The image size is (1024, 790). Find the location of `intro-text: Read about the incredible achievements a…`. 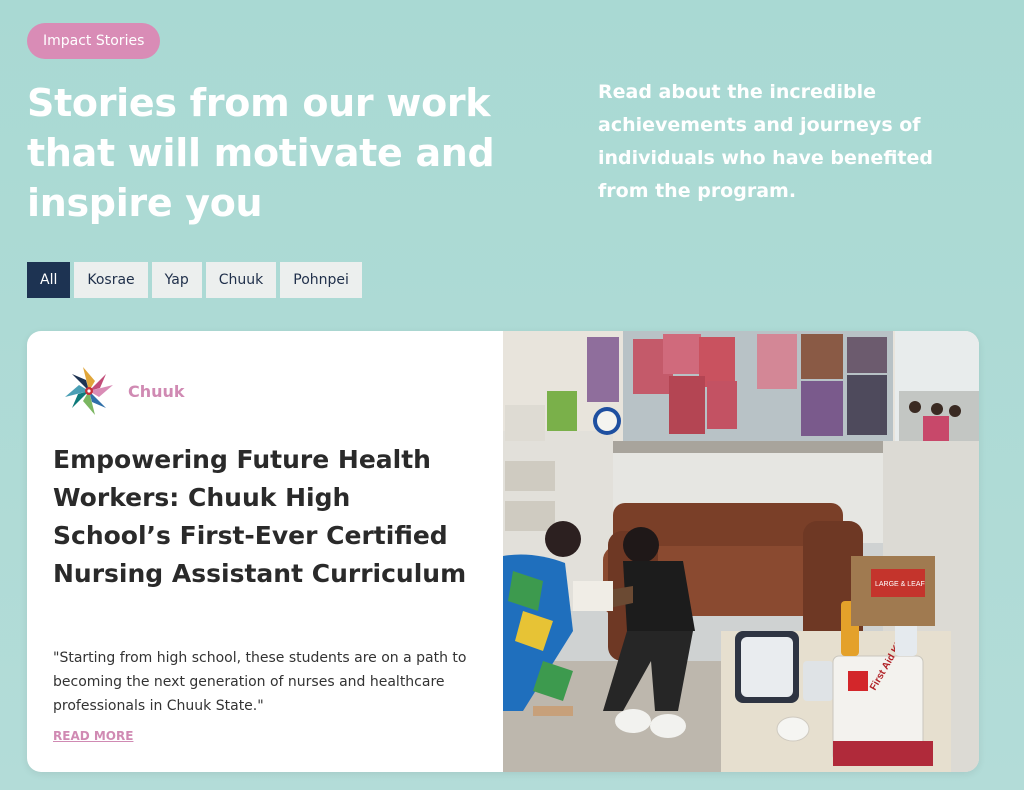

intro-text: Read about the incredible achievements a… is located at coordinates (765, 141).